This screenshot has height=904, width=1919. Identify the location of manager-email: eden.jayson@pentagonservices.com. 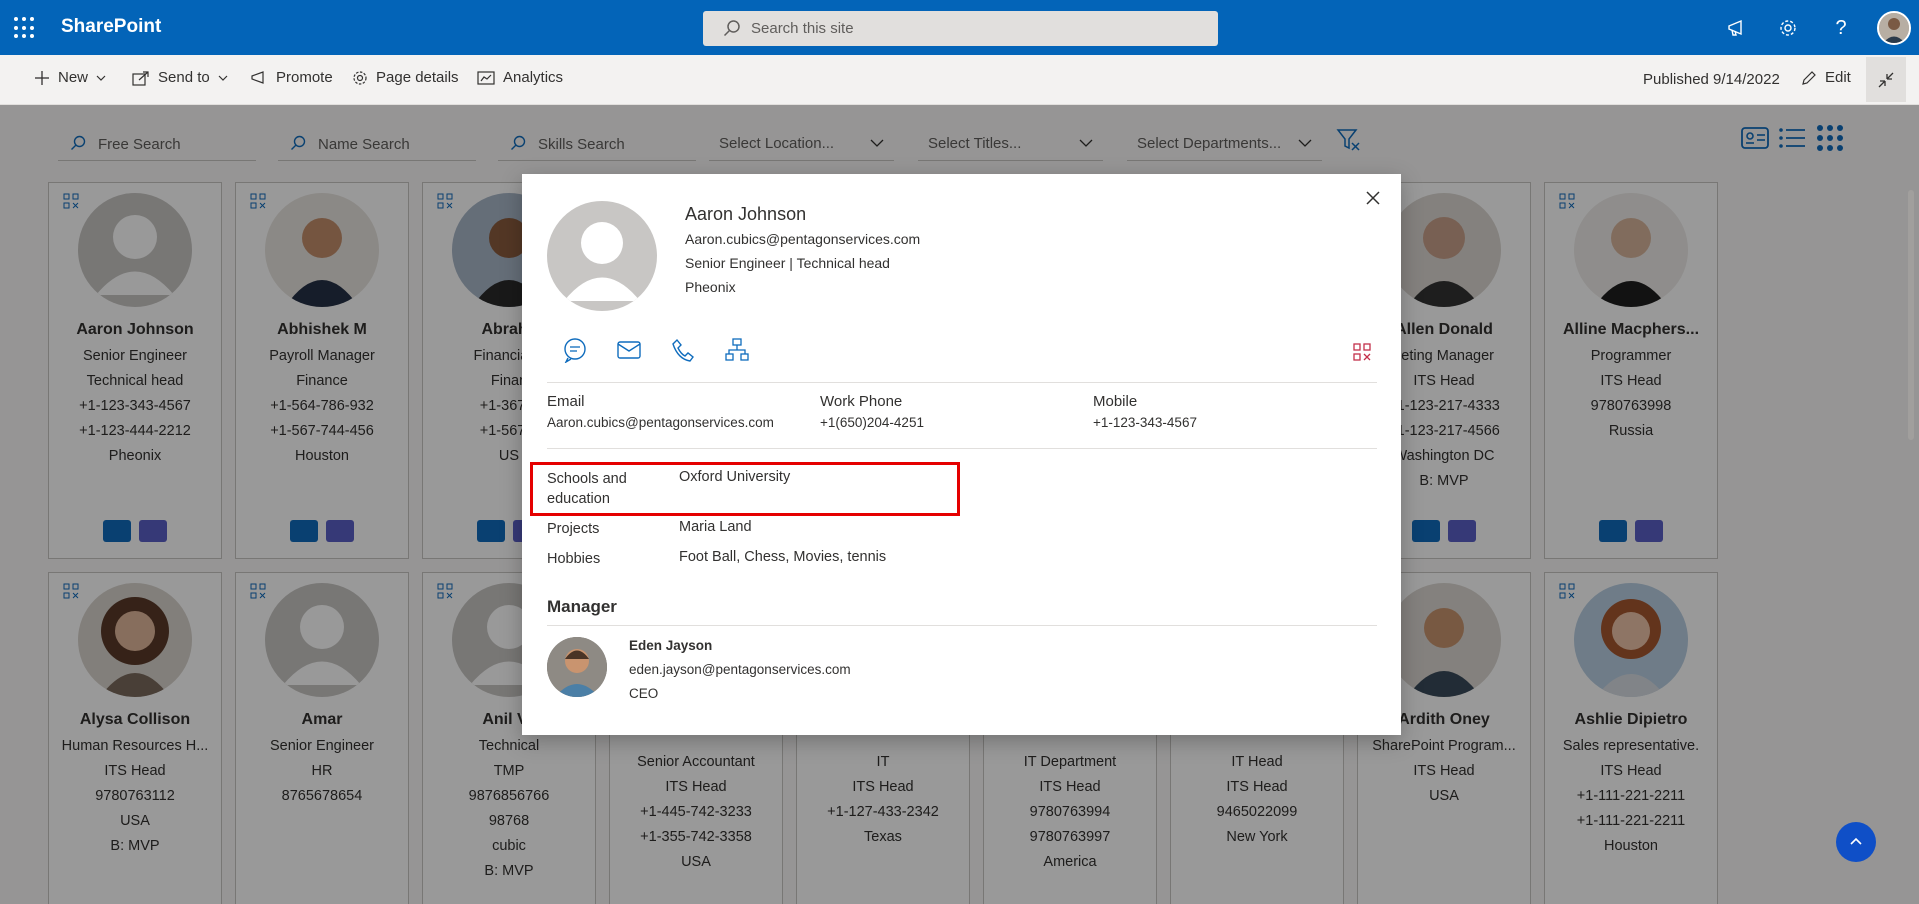
(740, 669).